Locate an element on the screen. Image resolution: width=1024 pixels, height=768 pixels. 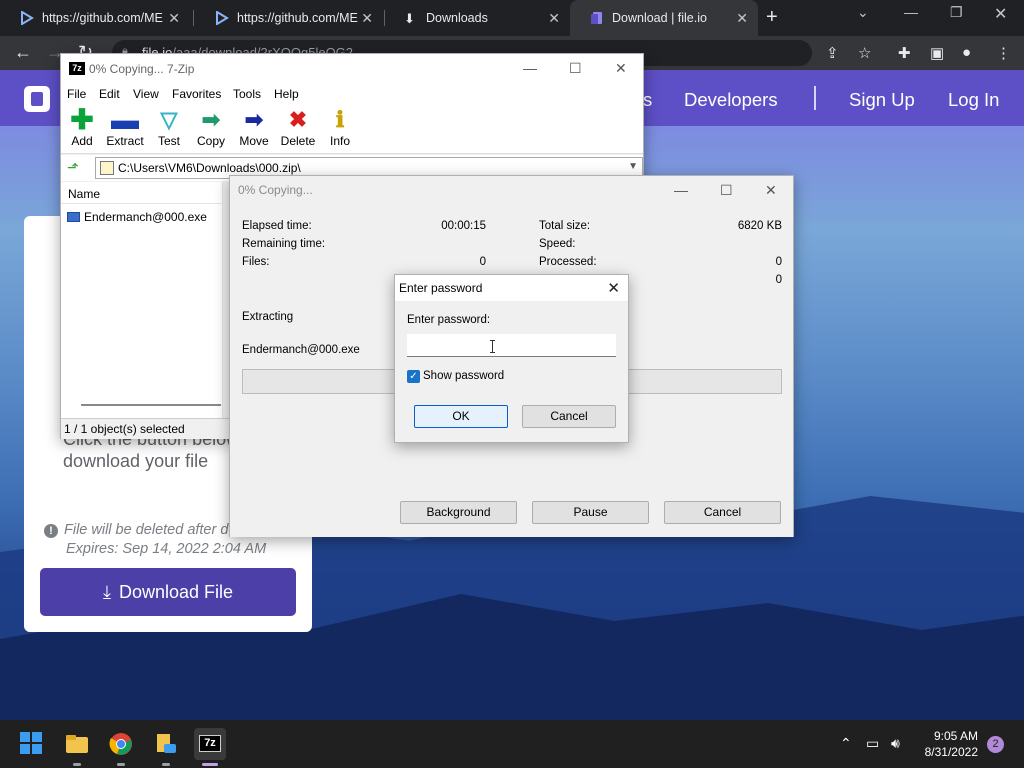
list-item: Endermanch@000.exe is located at coordinates (137, 217).